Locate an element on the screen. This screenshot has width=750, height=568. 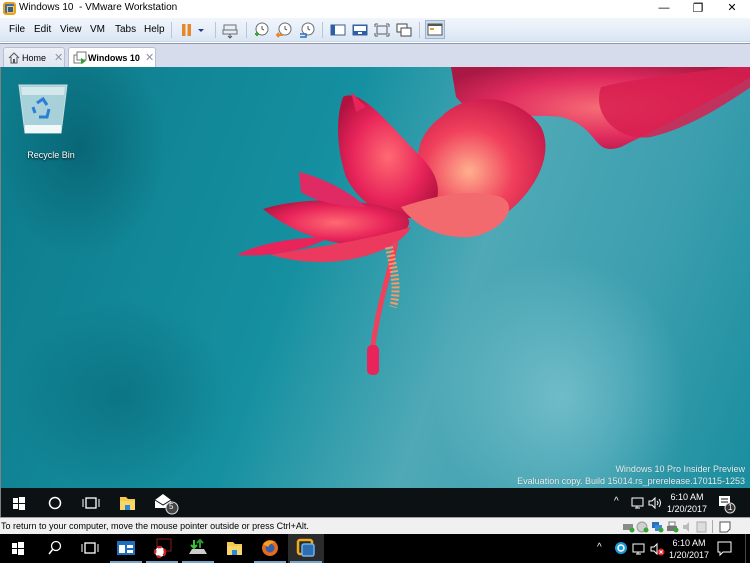
host-clock: 6:10 AM 1/20/2017 is located at coordinates (689, 549).